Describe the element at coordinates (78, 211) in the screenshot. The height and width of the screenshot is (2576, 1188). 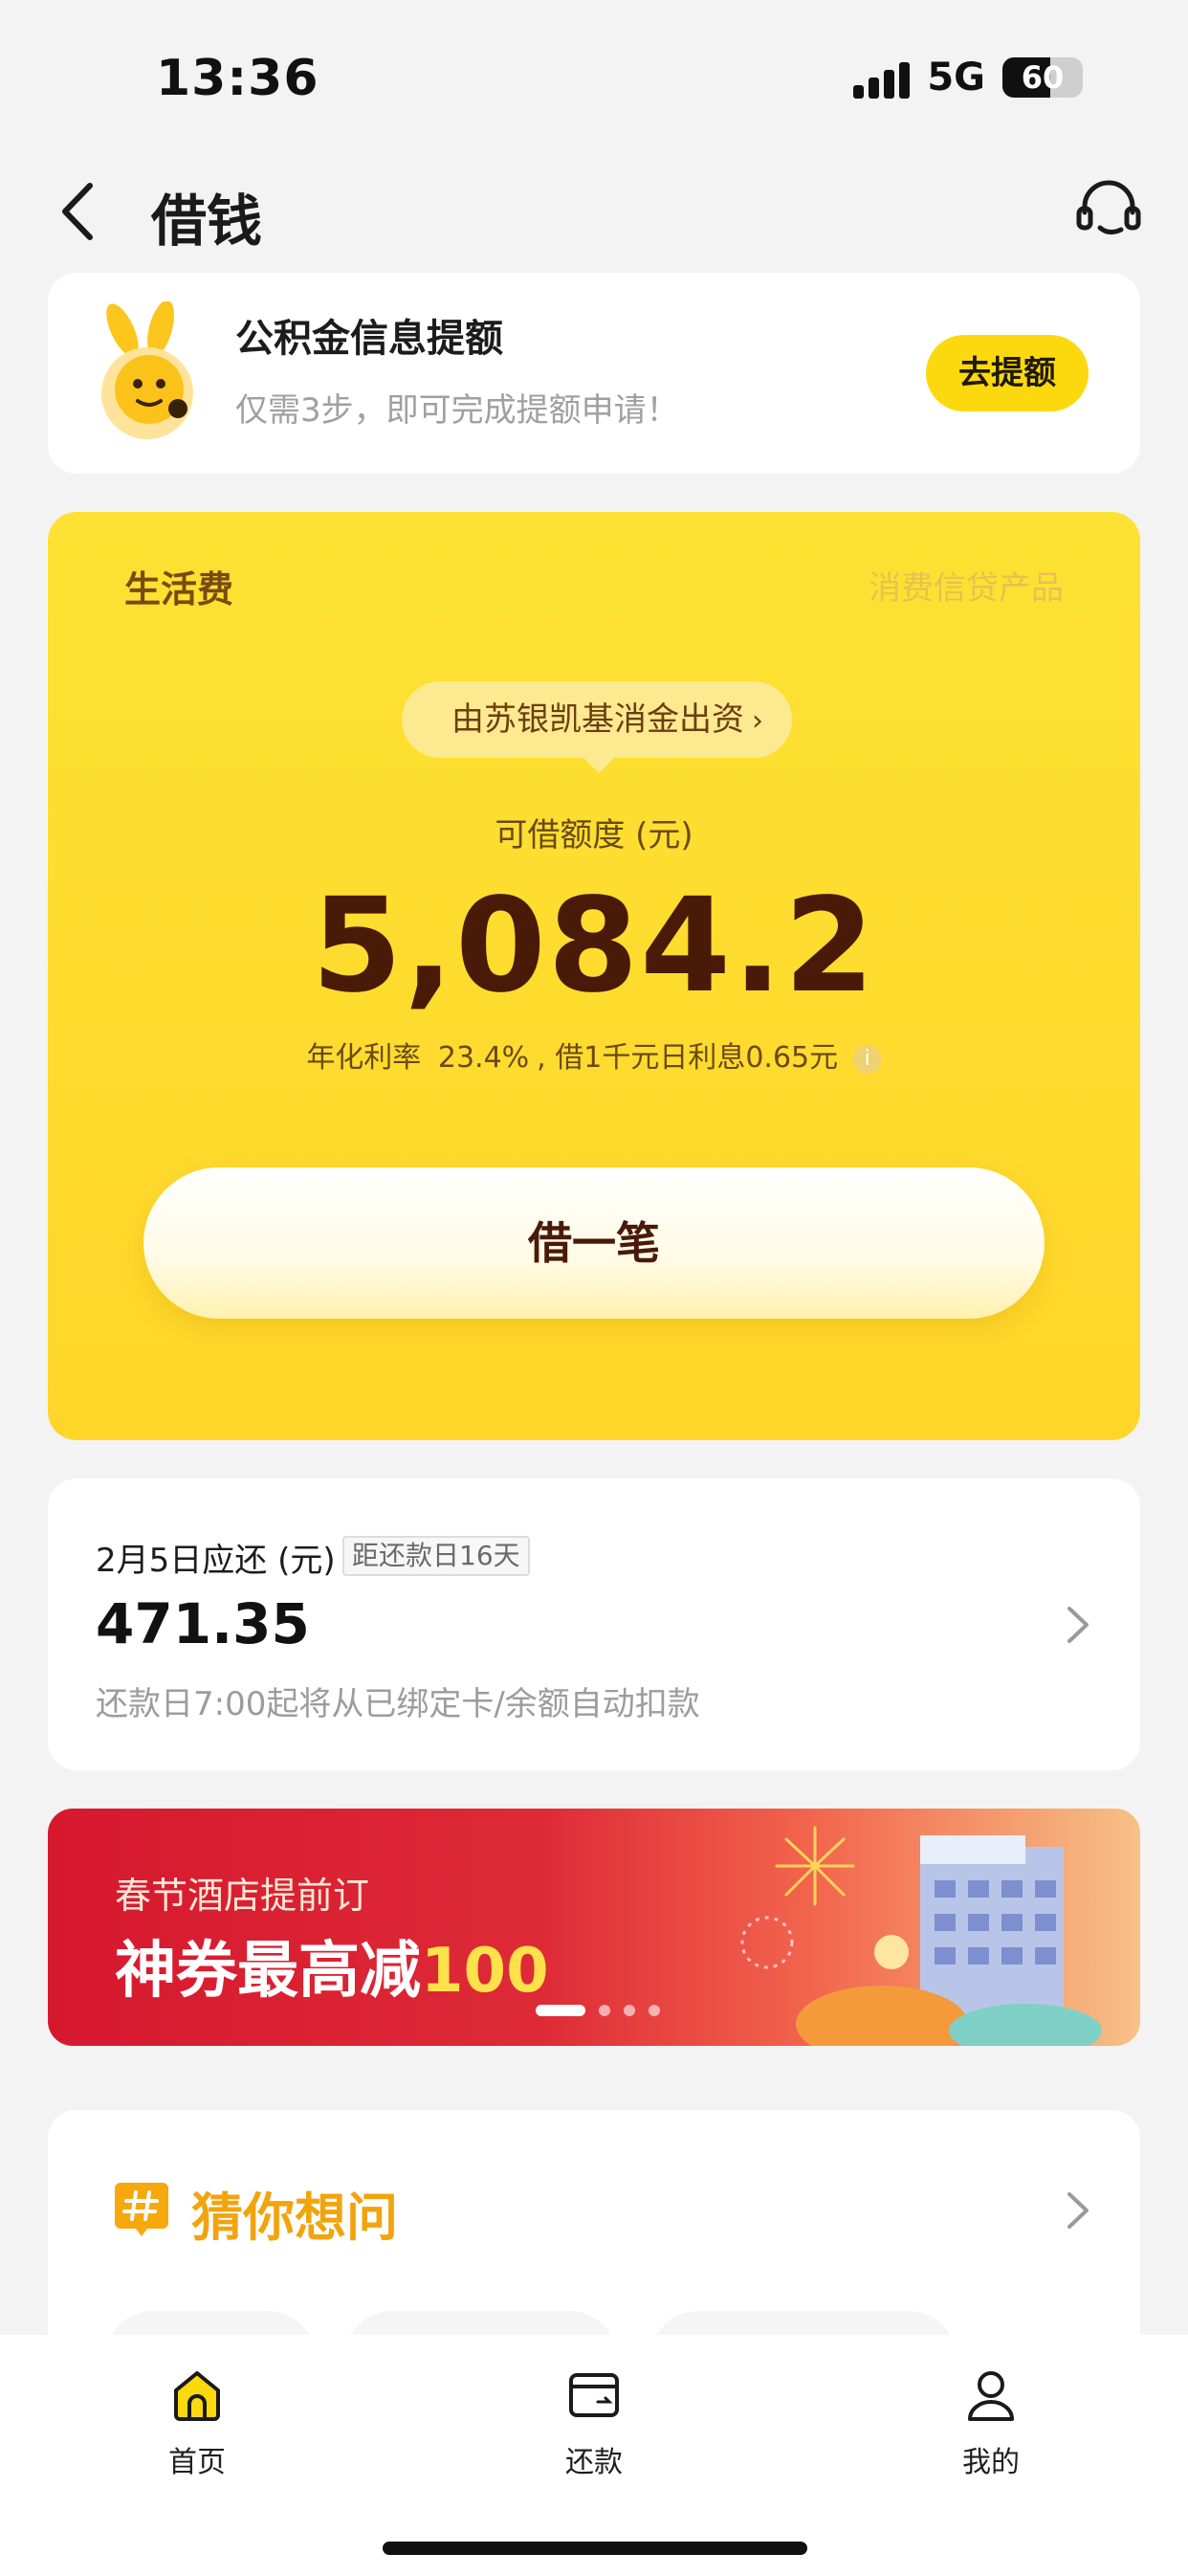
I see `chevron-left-icon` at that location.